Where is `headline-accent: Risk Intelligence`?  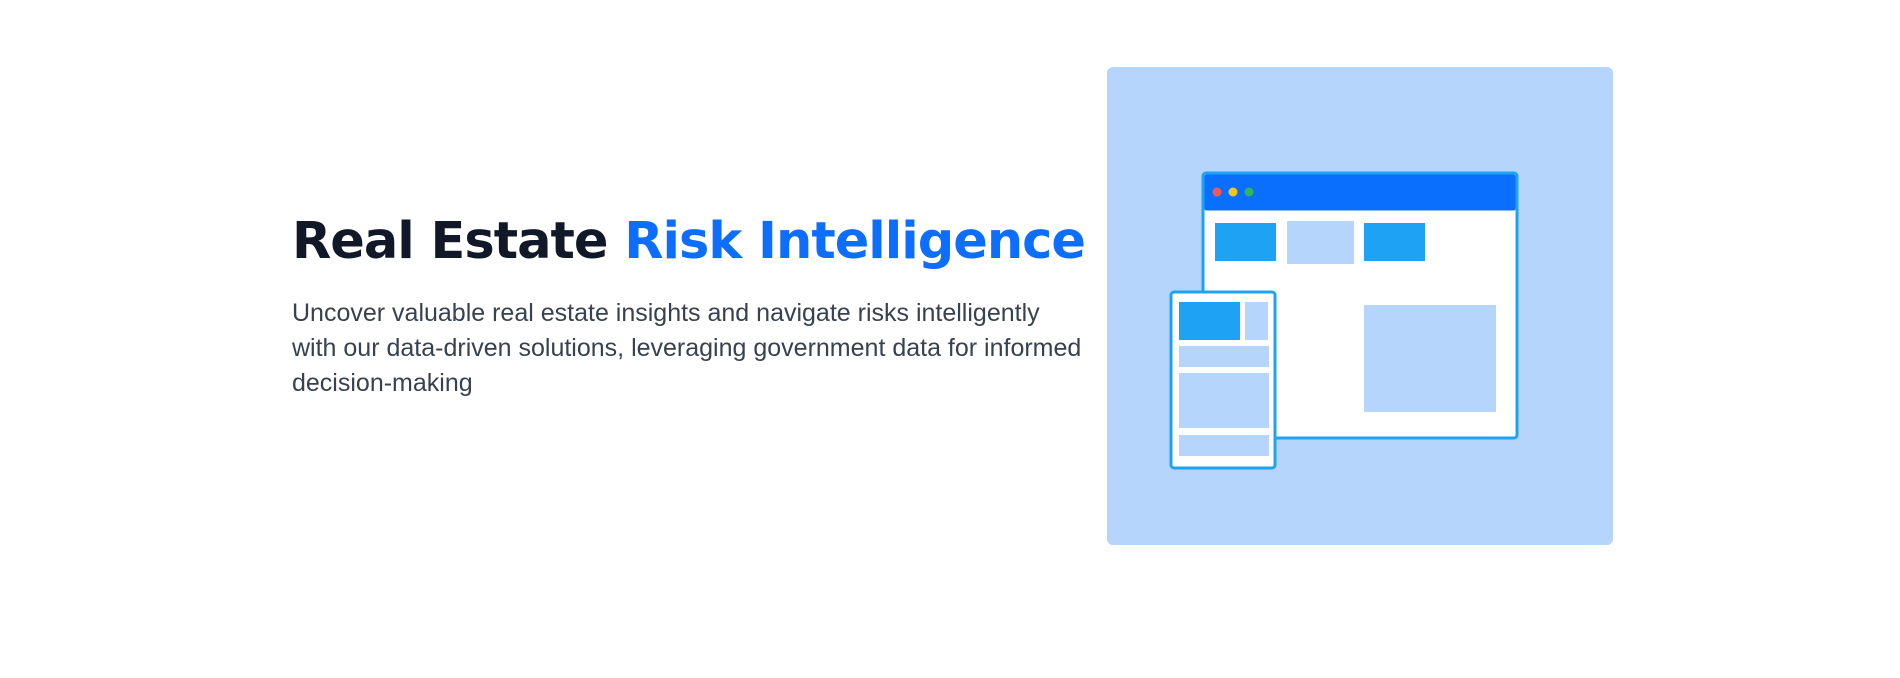 headline-accent: Risk Intelligence is located at coordinates (855, 241).